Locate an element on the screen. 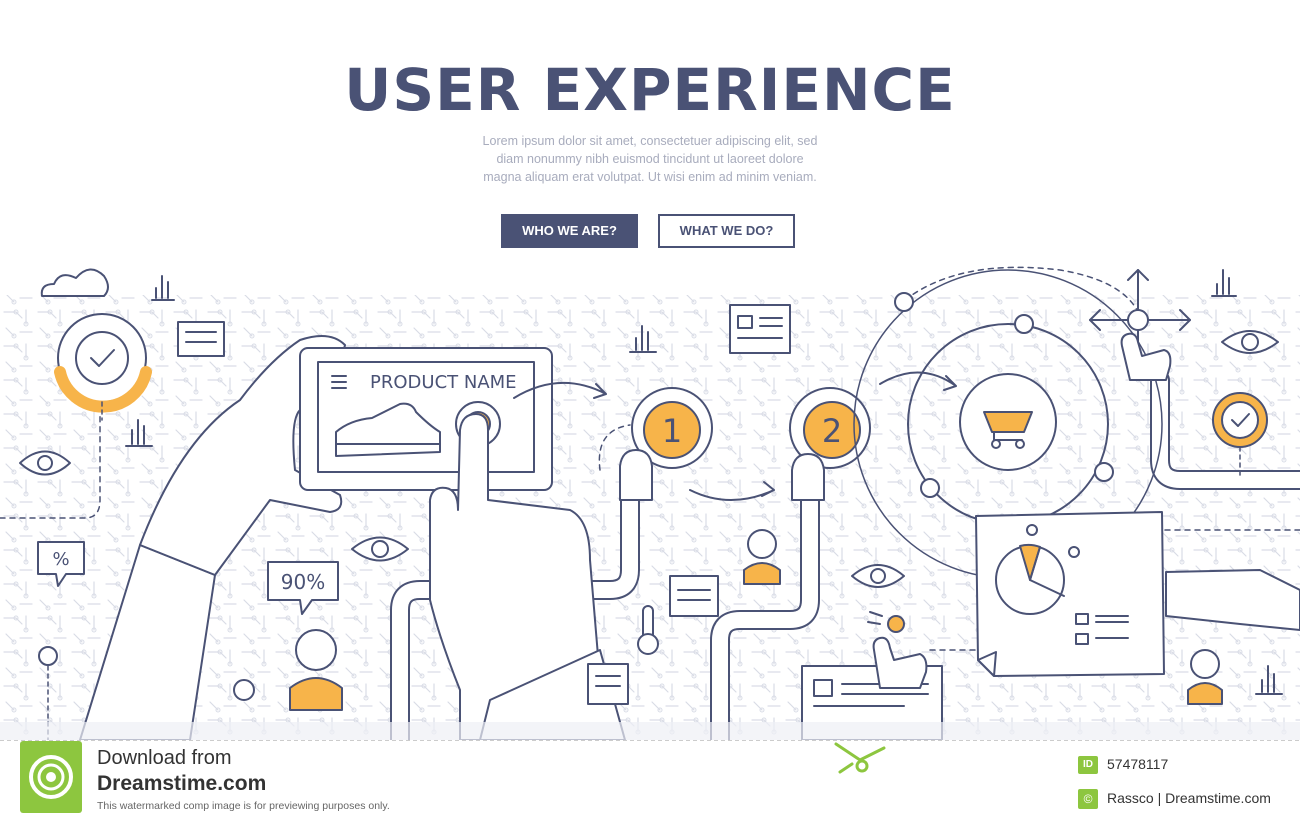 The image size is (1300, 827). image-id-number: 57478117 is located at coordinates (1138, 764).